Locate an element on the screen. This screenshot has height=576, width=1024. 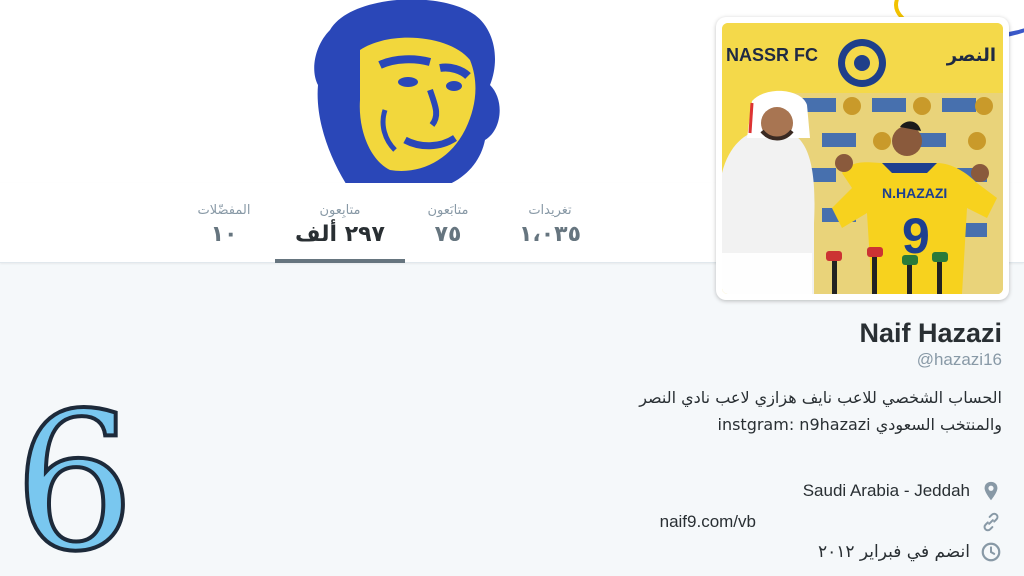
stat-followers-label: متابِعون is located at coordinates (340, 210).